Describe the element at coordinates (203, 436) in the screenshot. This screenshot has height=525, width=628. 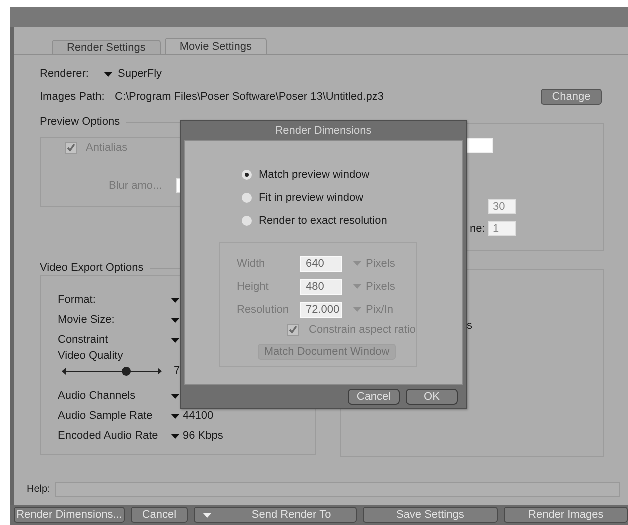
I see `dropdown-value: 96 Kbps` at that location.